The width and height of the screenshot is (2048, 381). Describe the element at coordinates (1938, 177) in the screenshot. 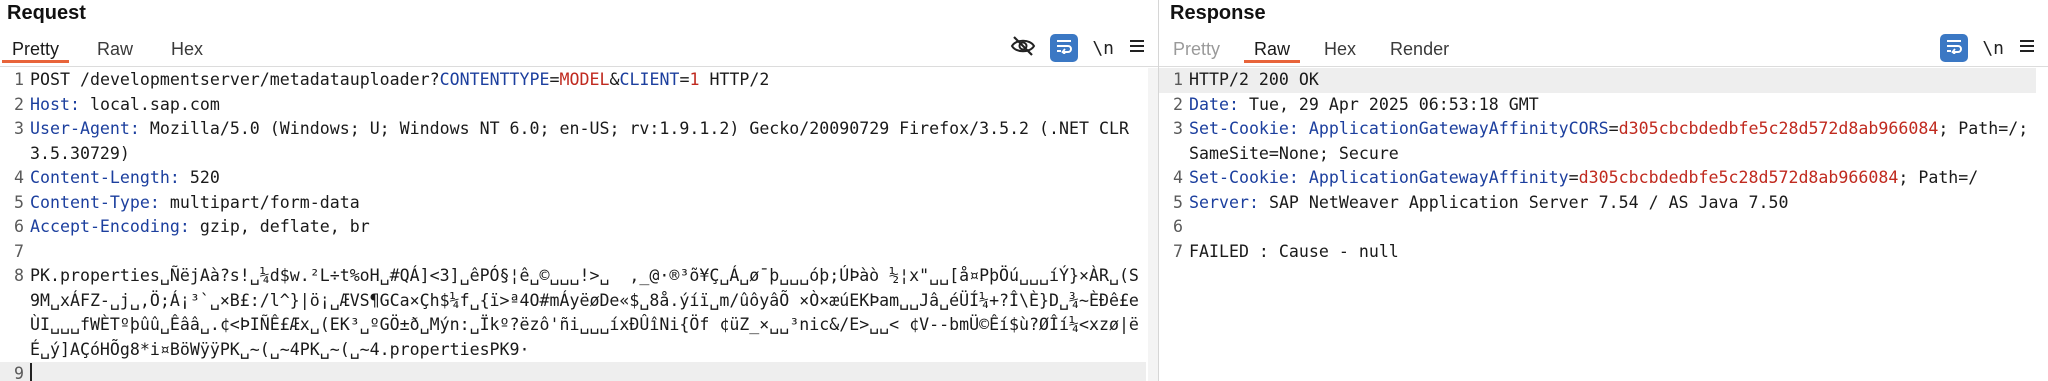

I see `cookie-attributes: ; Path=/` at that location.